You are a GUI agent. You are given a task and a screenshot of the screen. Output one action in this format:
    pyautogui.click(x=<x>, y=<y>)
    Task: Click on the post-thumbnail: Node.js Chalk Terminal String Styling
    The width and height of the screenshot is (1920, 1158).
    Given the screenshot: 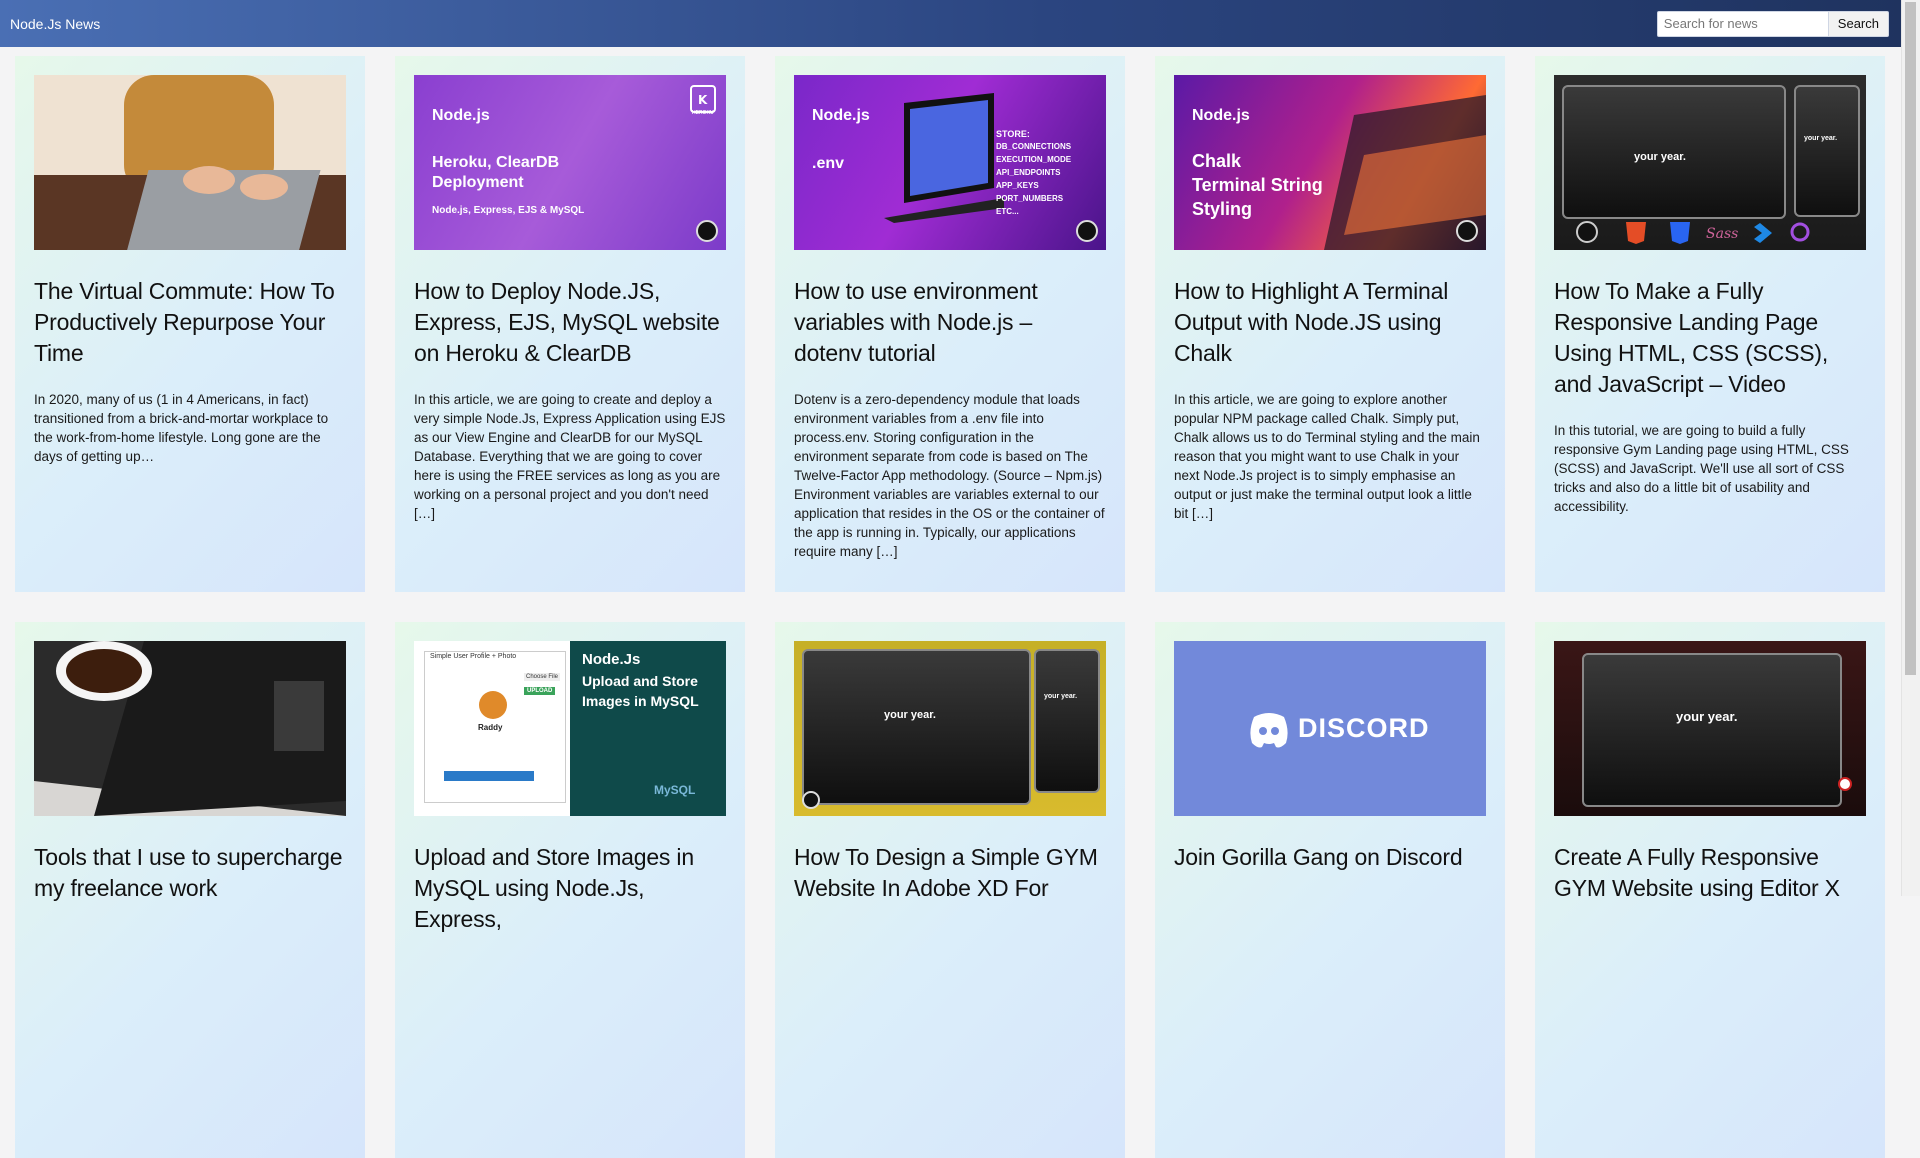 What is the action you would take?
    pyautogui.click(x=1330, y=162)
    